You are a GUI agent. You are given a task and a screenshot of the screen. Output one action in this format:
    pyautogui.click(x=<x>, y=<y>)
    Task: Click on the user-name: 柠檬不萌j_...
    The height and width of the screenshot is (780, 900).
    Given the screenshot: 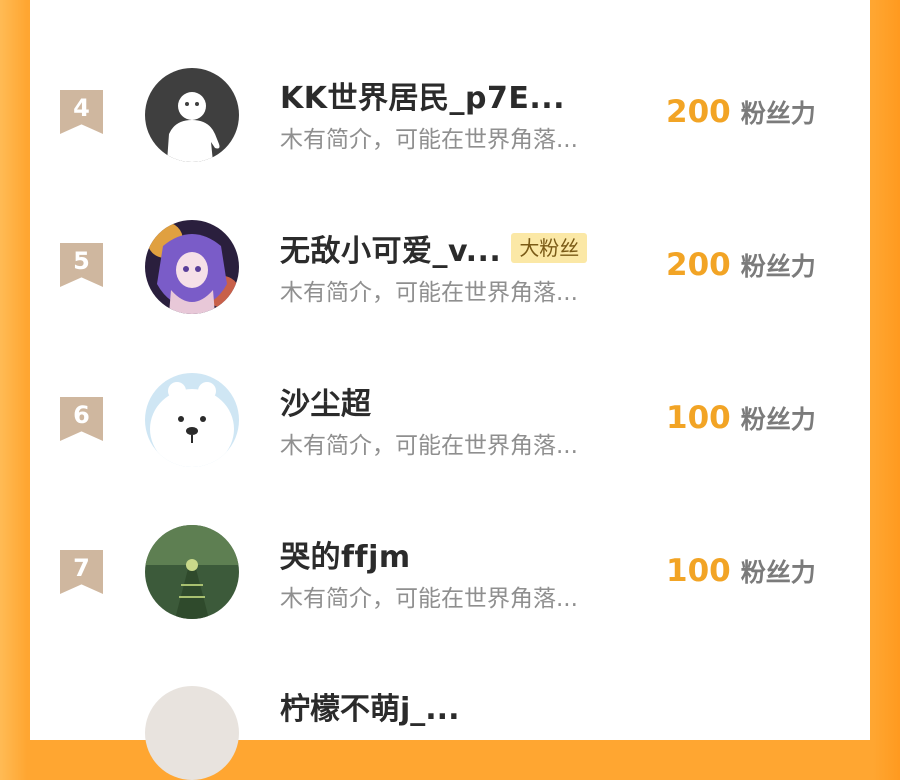 What is the action you would take?
    pyautogui.click(x=369, y=706)
    